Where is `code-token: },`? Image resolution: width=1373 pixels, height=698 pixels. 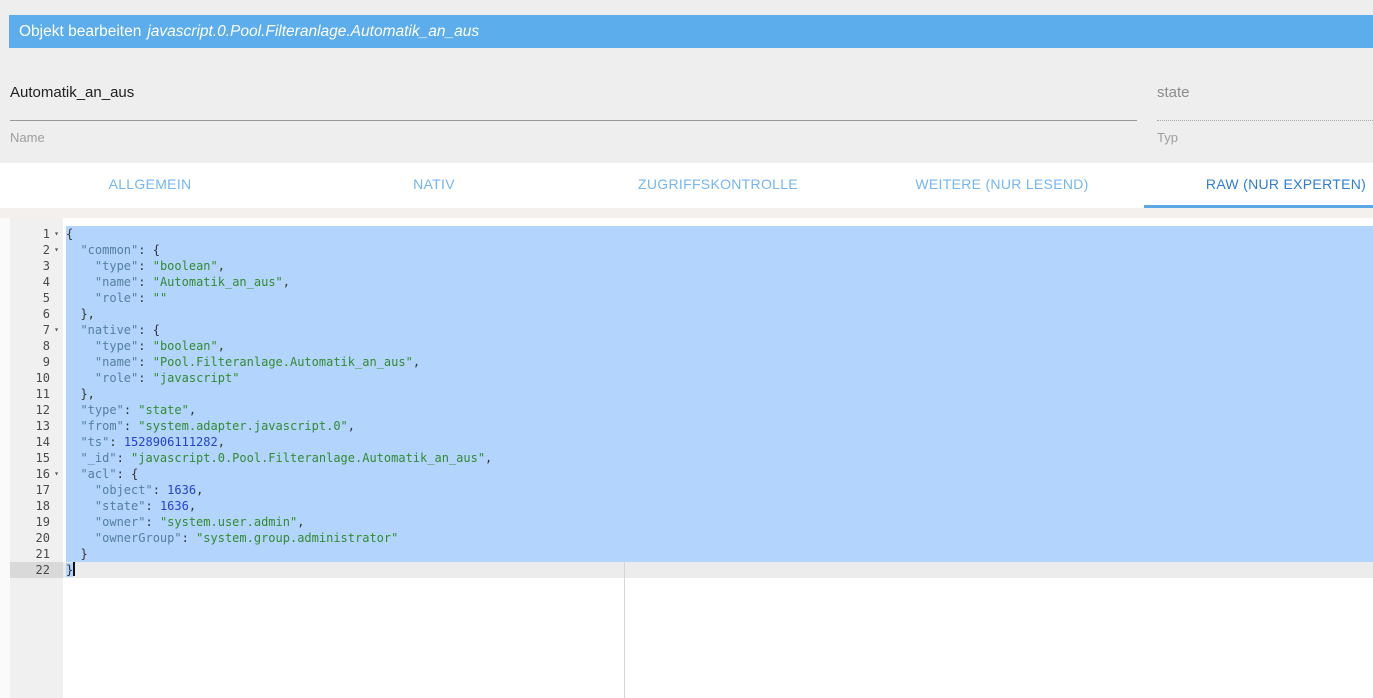
code-token: }, is located at coordinates (80, 394).